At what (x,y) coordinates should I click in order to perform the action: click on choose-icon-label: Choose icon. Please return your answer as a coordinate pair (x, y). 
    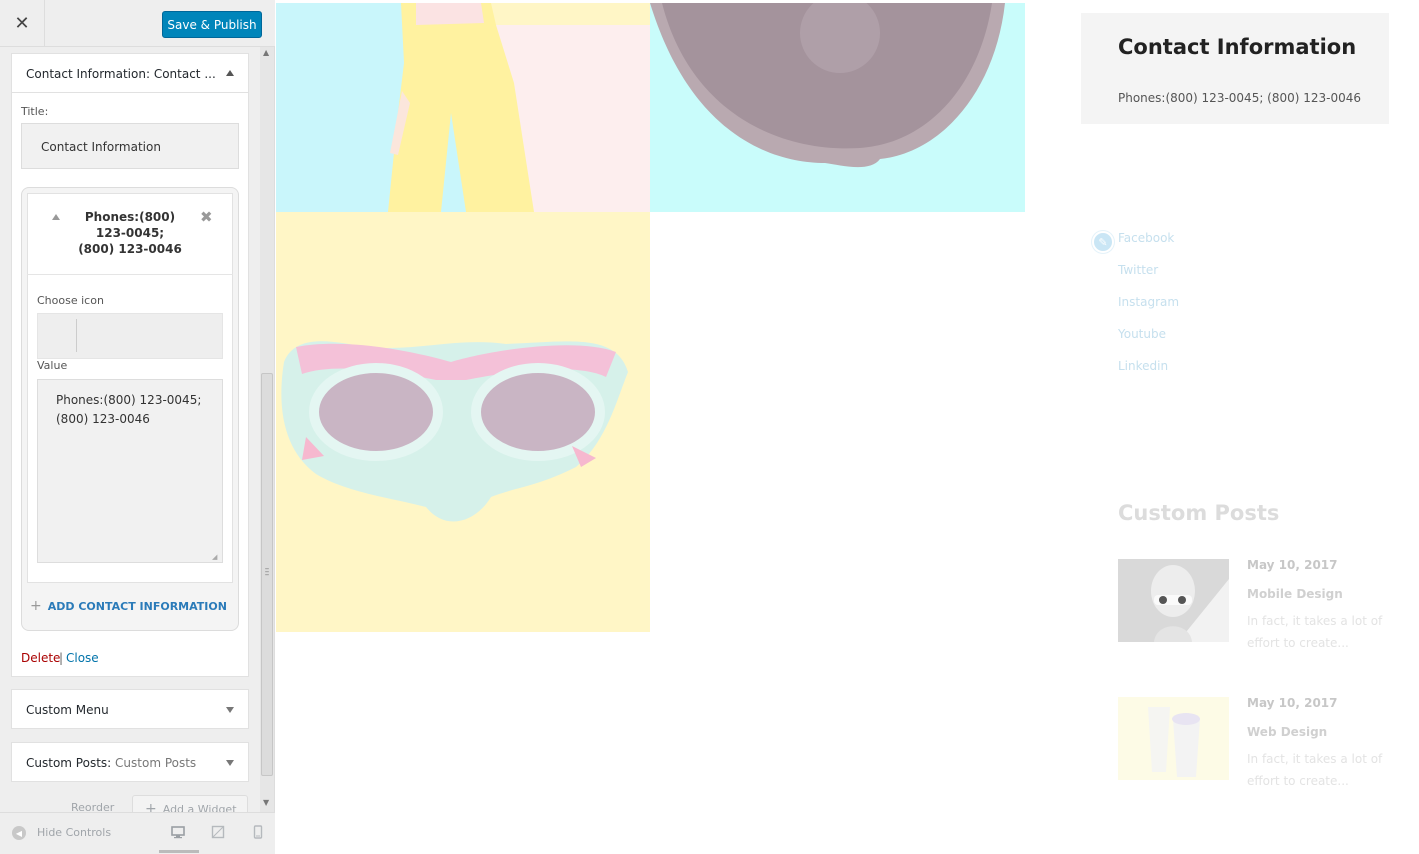
    Looking at the image, I should click on (70, 300).